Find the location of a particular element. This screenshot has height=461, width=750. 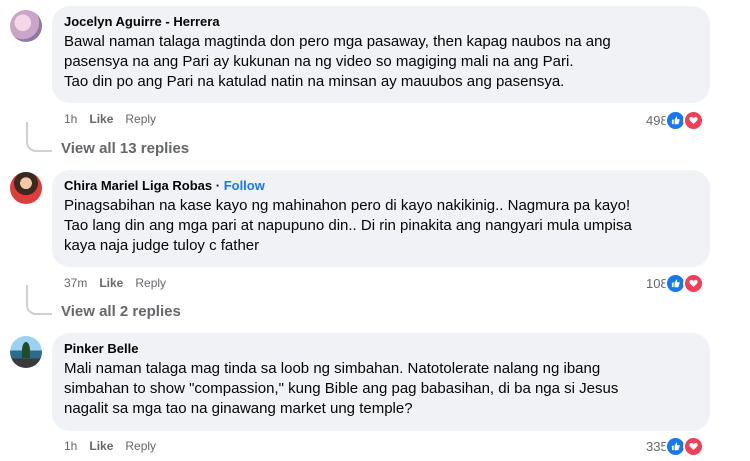

comment-time: 37m is located at coordinates (75, 283).